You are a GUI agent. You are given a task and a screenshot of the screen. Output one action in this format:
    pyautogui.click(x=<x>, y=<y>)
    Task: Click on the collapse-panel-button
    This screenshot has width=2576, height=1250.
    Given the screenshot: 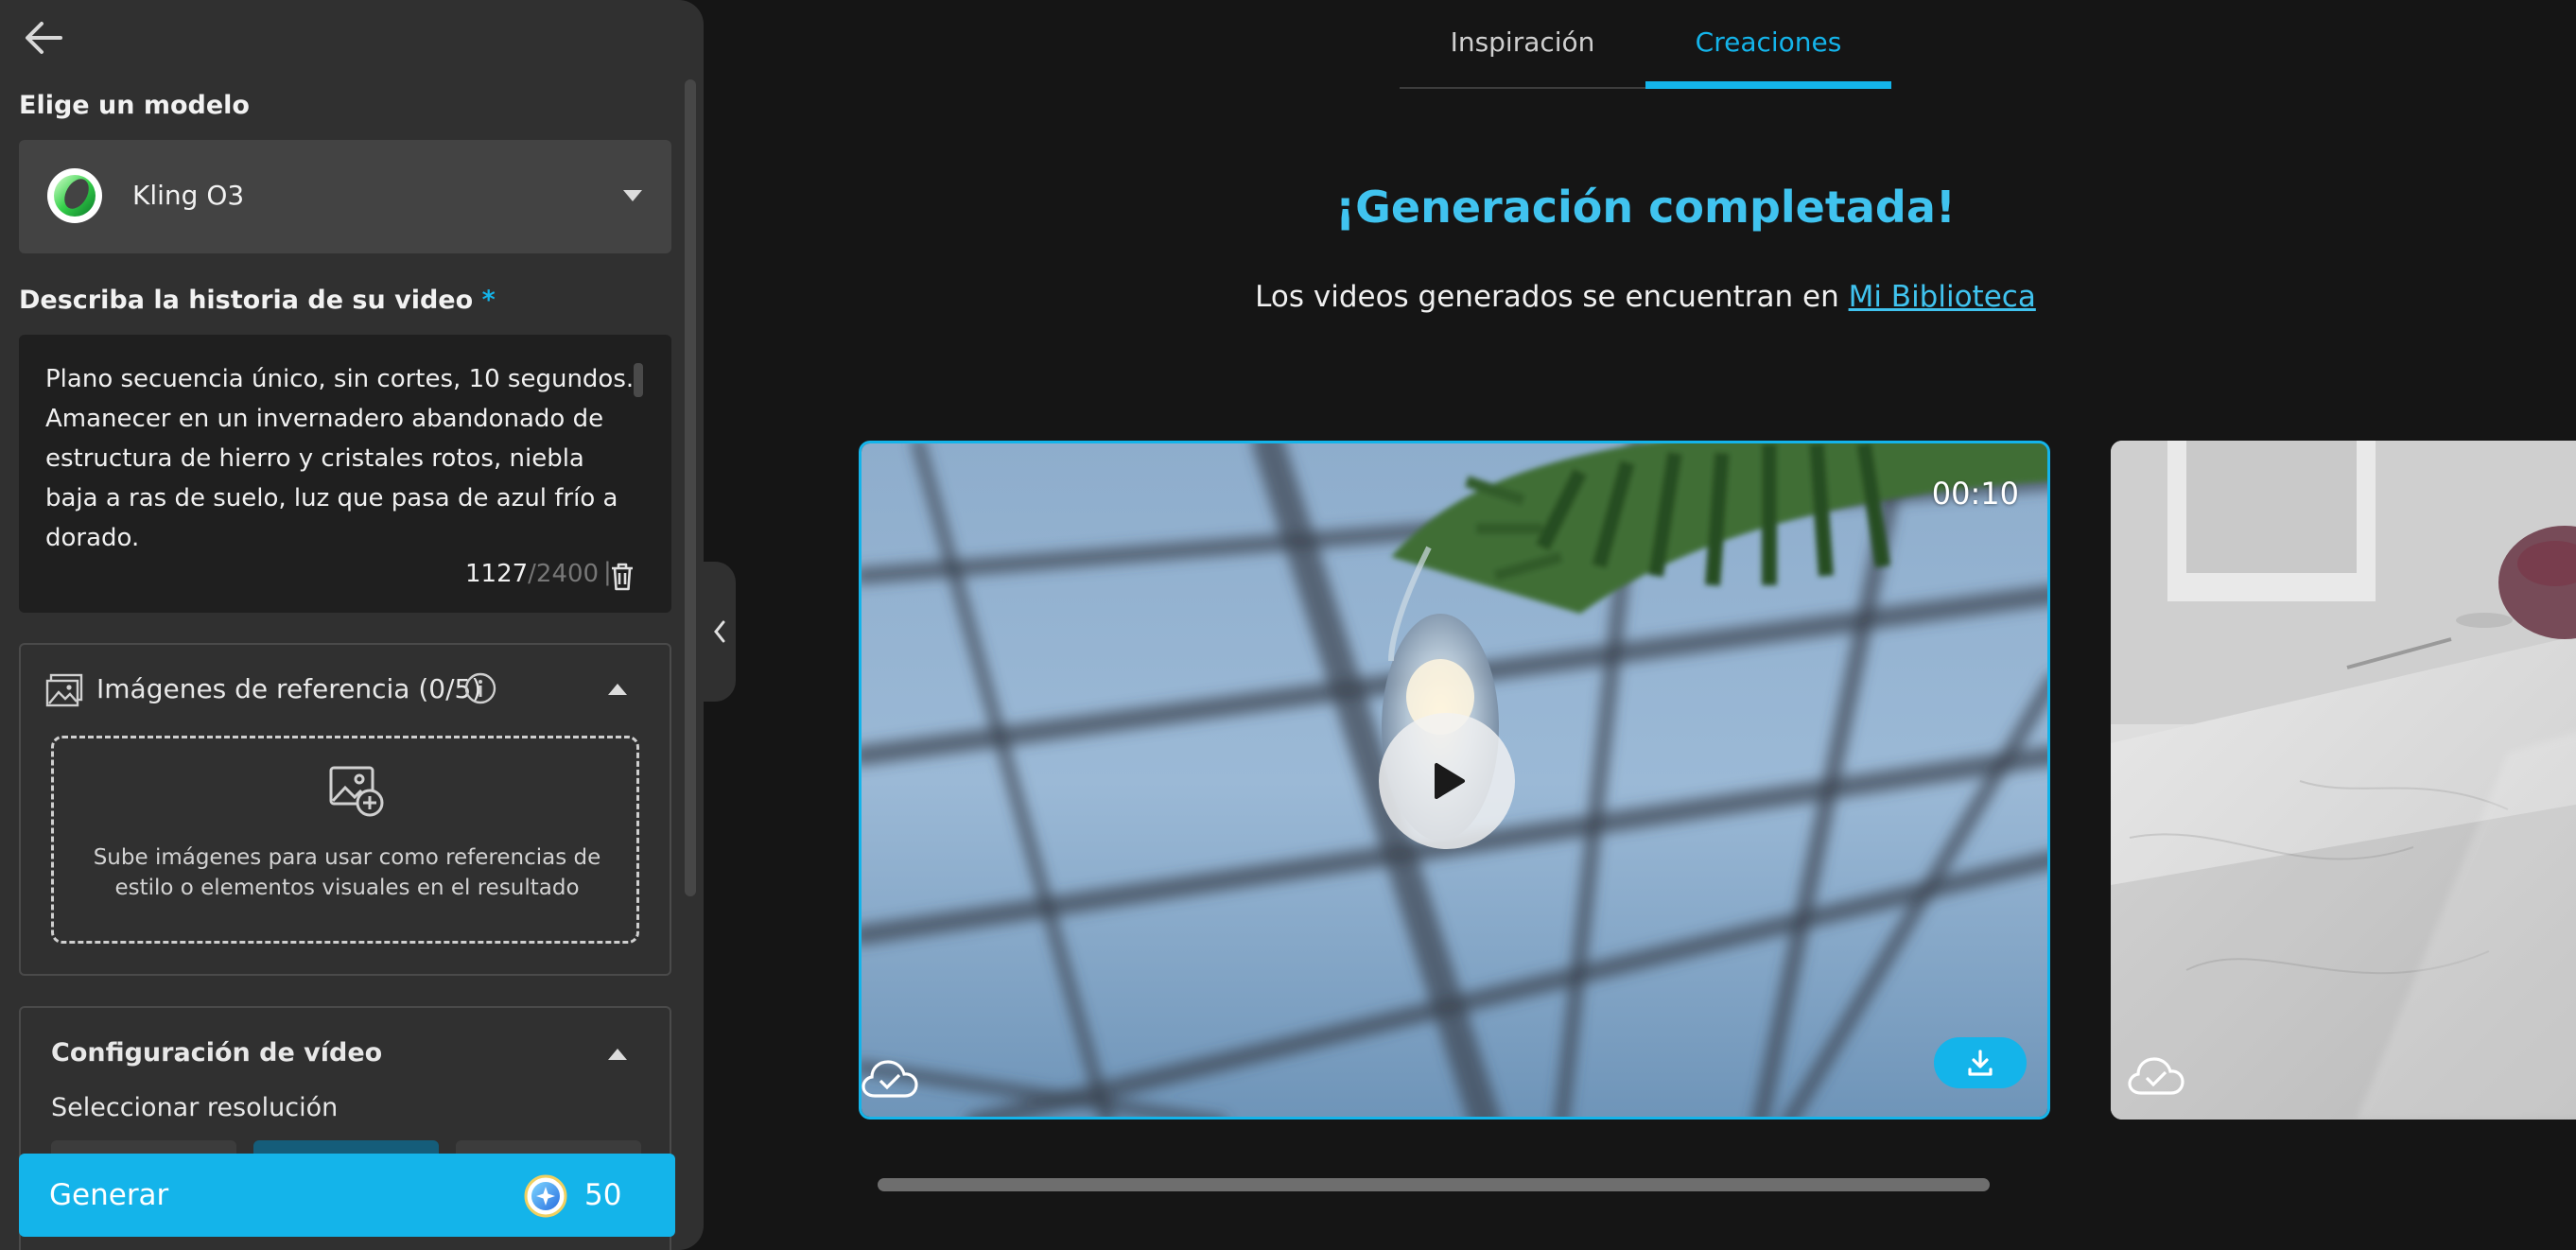 What is the action you would take?
    pyautogui.click(x=720, y=632)
    